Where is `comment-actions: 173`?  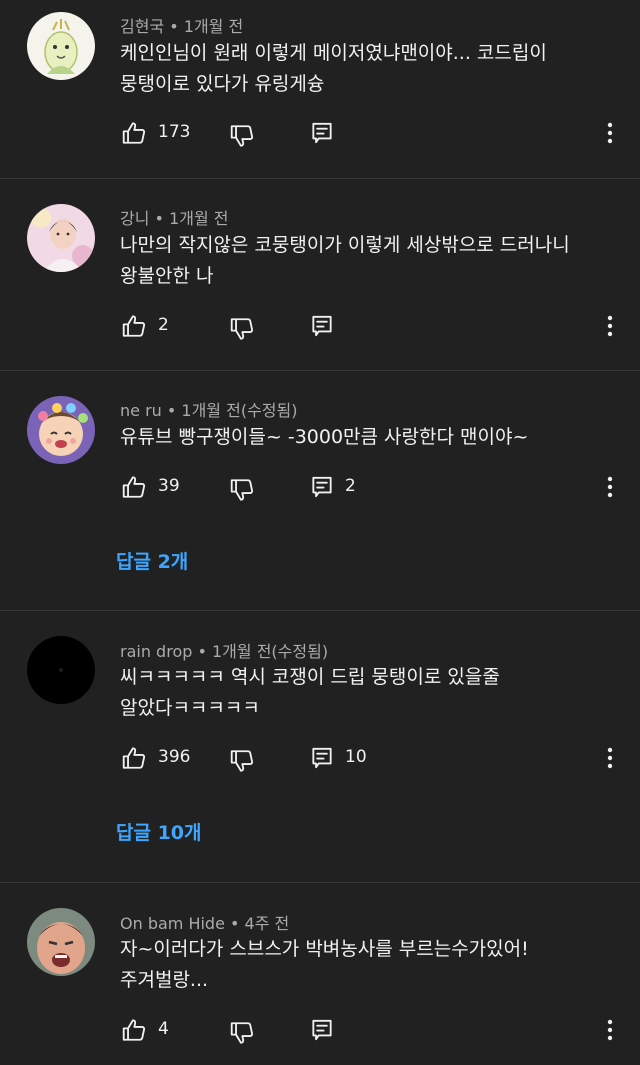
comment-actions: 173 is located at coordinates (320, 135).